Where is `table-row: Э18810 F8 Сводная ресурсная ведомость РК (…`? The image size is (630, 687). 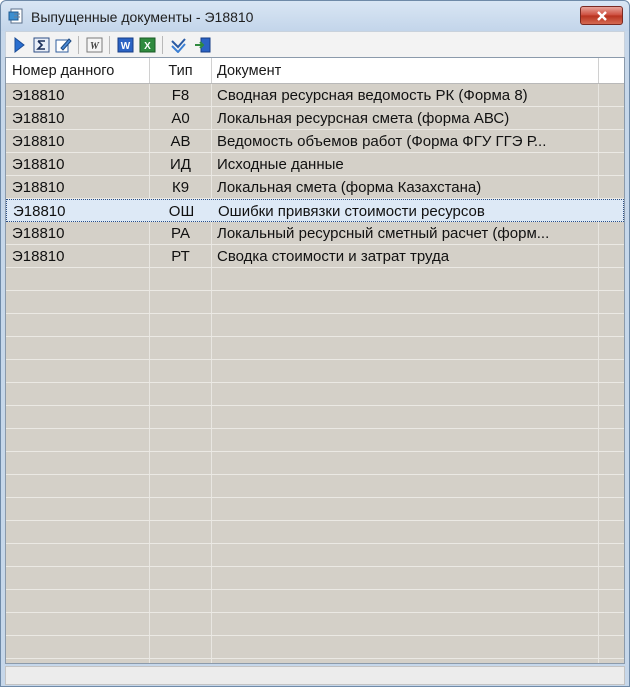 table-row: Э18810 F8 Сводная ресурсная ведомость РК (… is located at coordinates (315, 95).